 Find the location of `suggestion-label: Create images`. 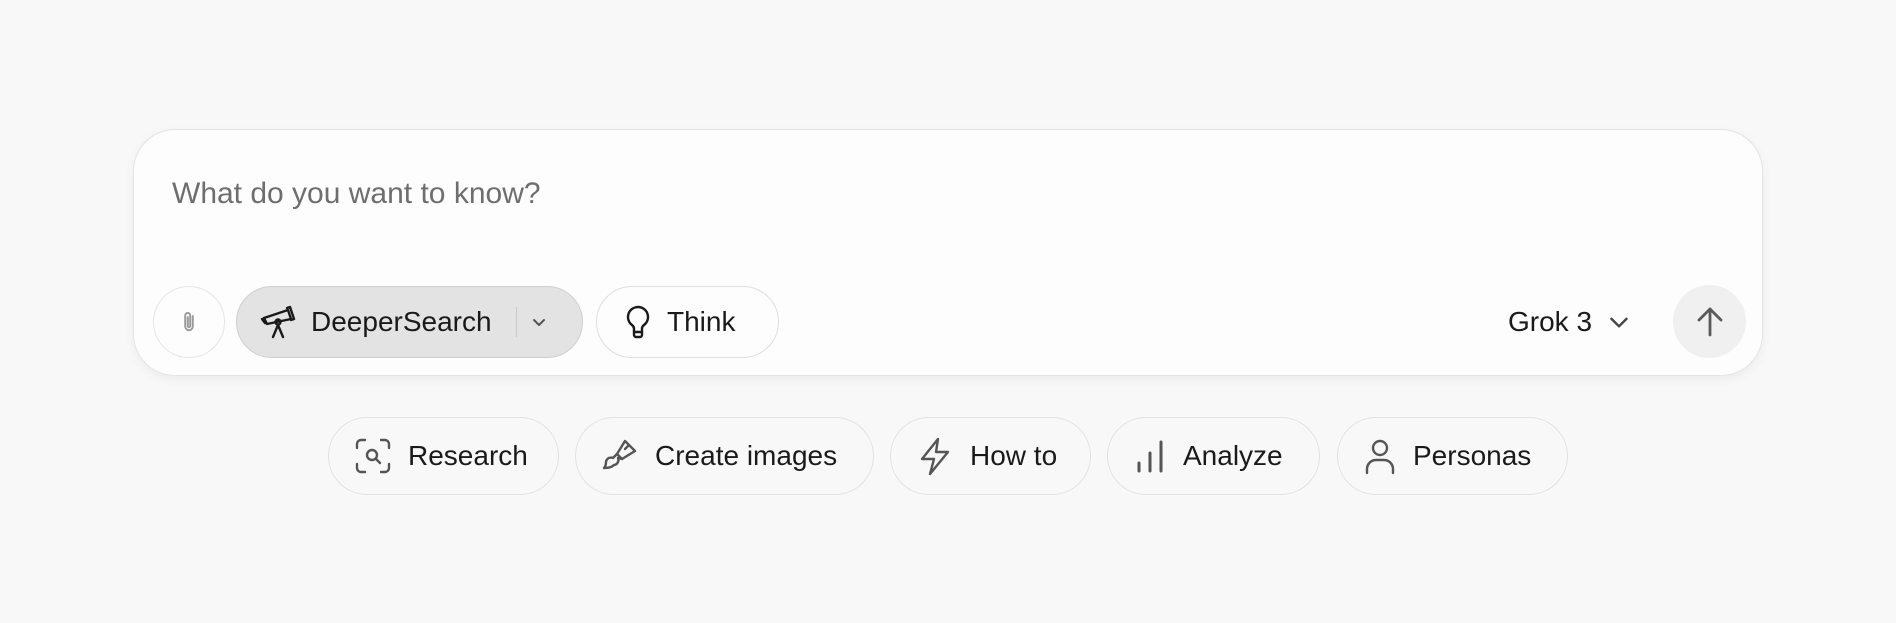

suggestion-label: Create images is located at coordinates (746, 455).